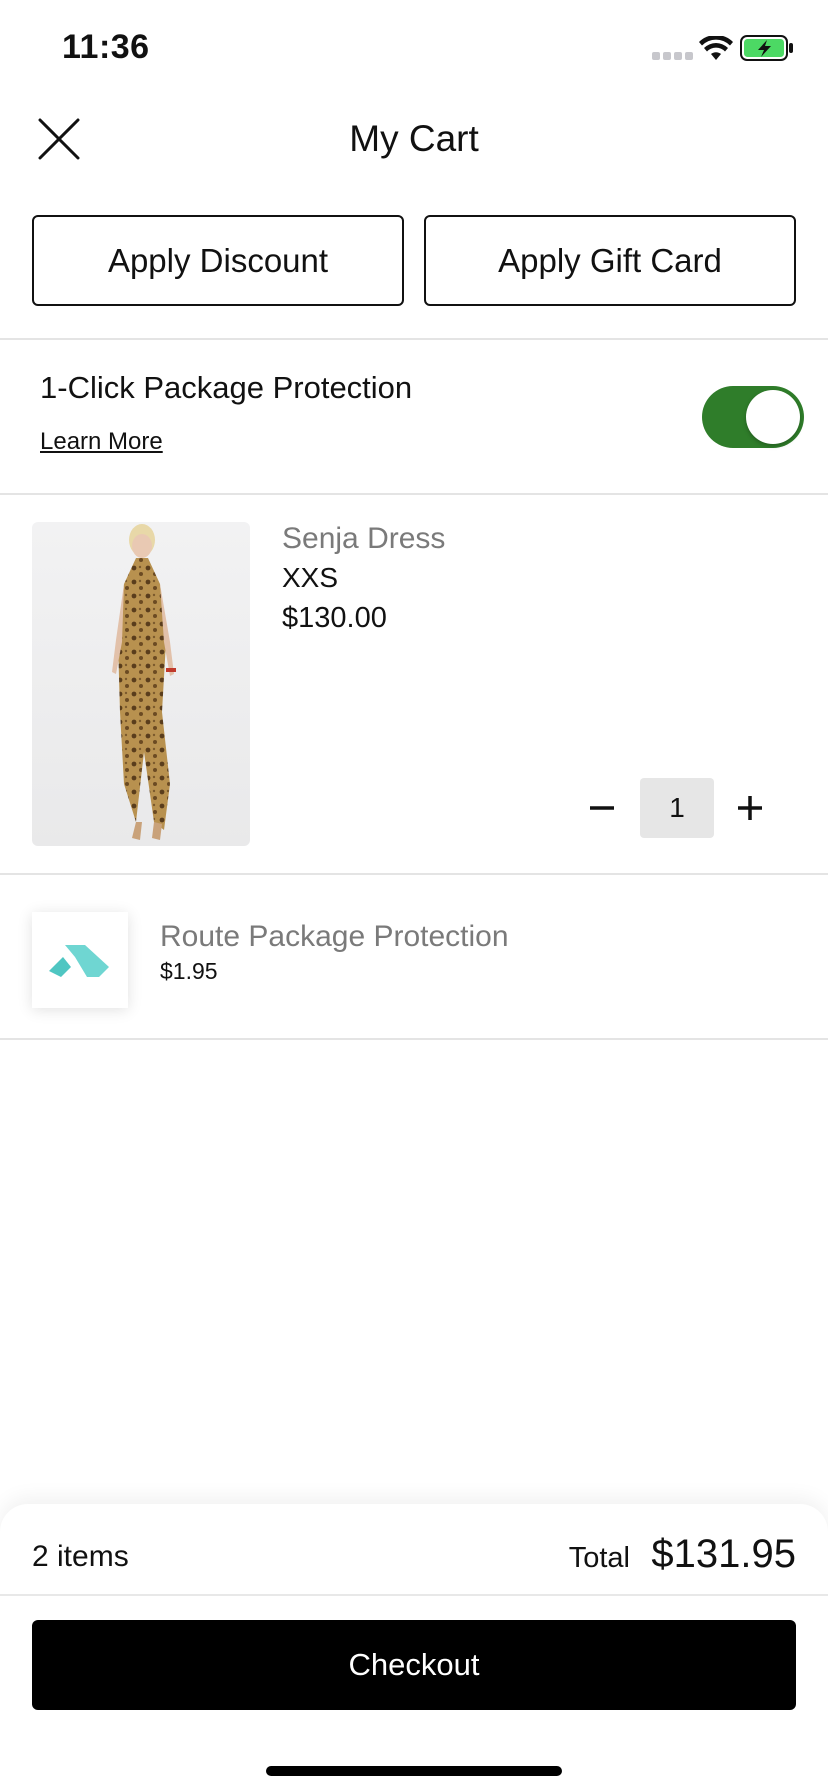  I want to click on package-protection-title: 1-Click Package Protection, so click(226, 387).